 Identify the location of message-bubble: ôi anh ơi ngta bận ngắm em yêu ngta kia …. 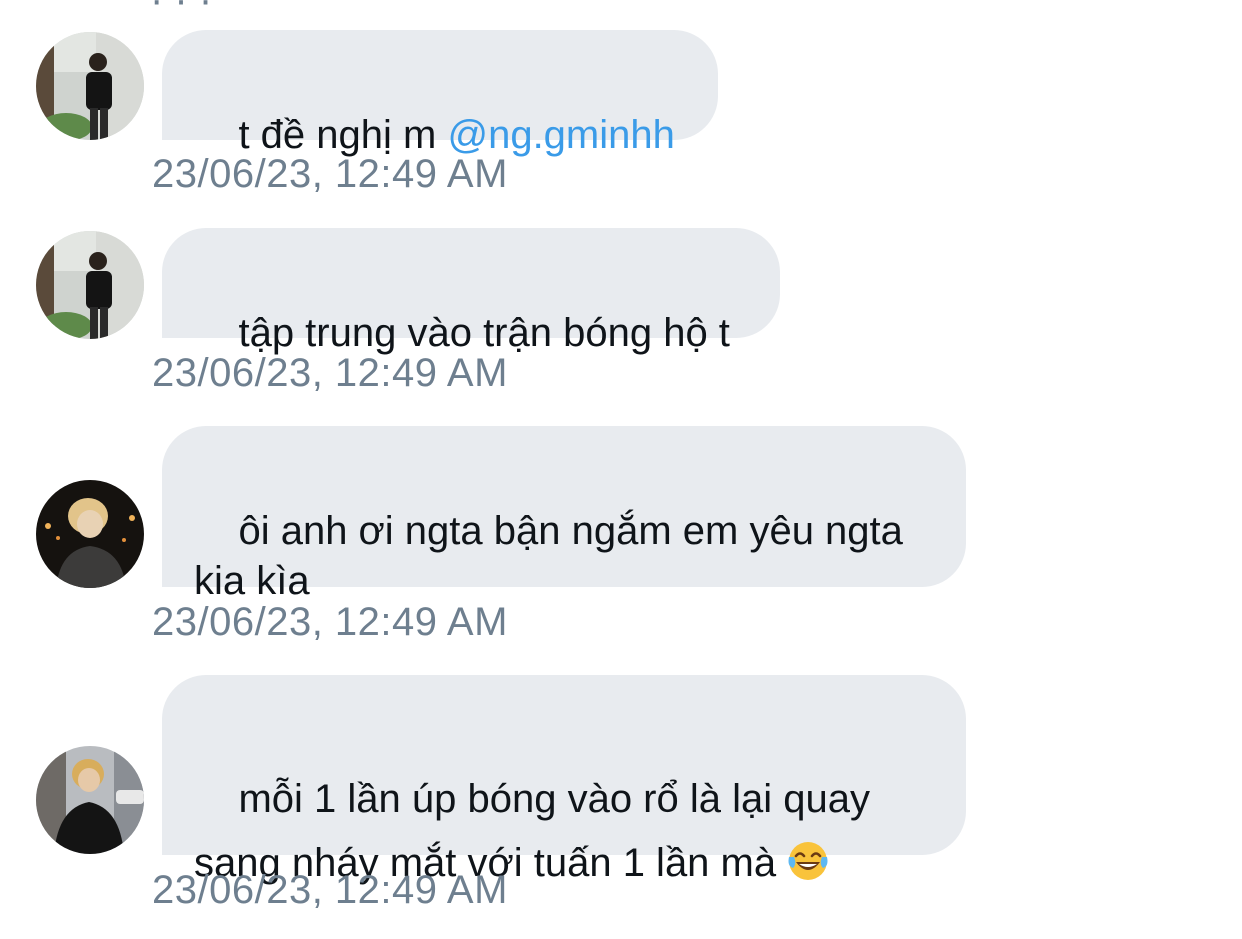
(564, 514).